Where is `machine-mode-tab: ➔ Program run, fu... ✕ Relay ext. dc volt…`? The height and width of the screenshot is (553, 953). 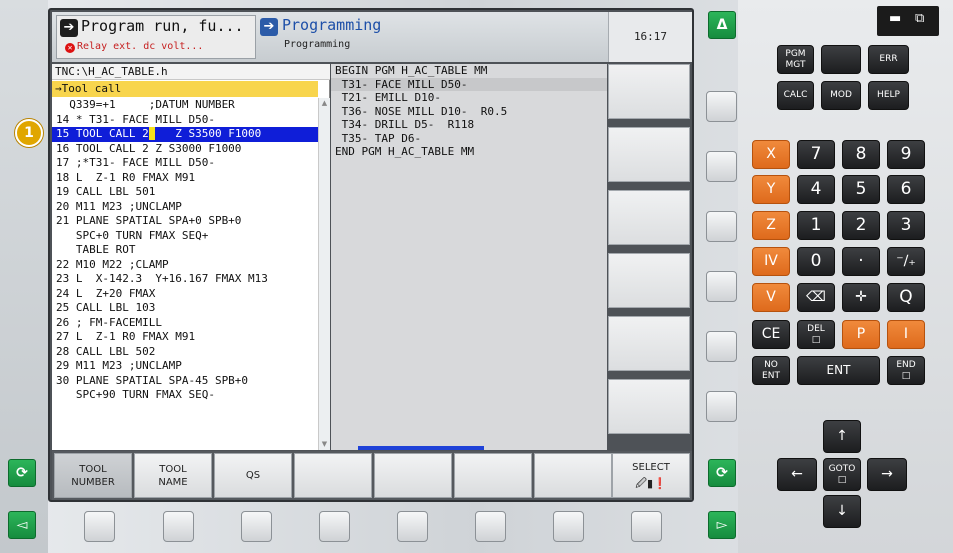 machine-mode-tab: ➔ Program run, fu... ✕ Relay ext. dc volt… is located at coordinates (156, 37).